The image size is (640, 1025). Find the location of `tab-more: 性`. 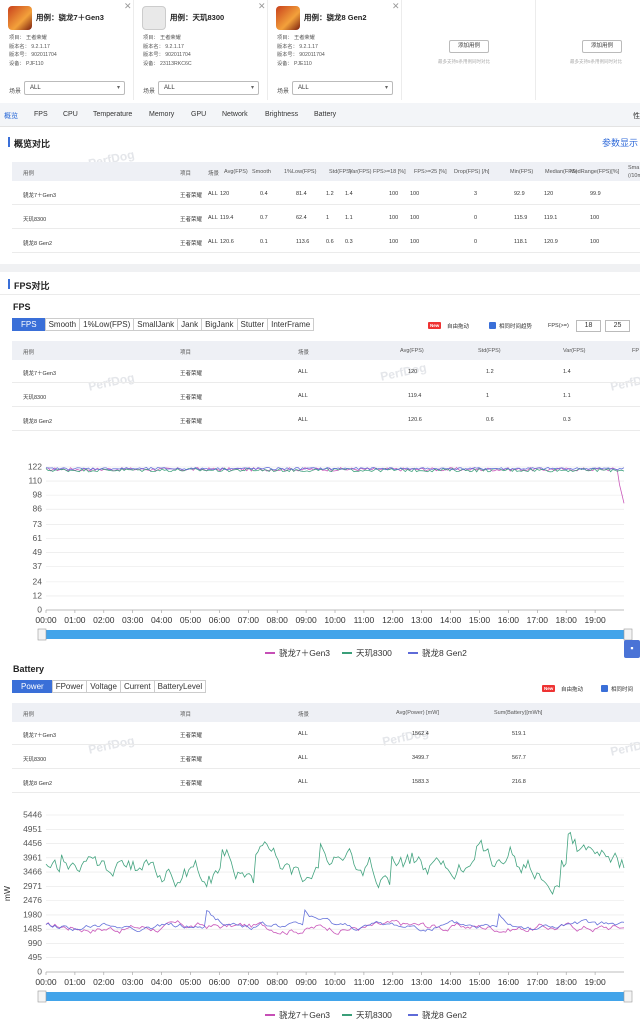

tab-more: 性 is located at coordinates (636, 116).